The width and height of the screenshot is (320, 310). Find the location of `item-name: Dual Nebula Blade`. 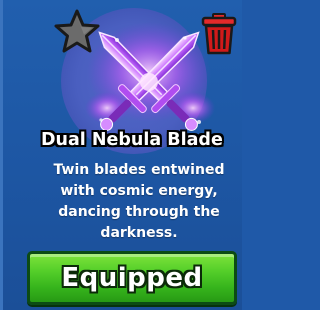

item-name: Dual Nebula Blade is located at coordinates (132, 140).